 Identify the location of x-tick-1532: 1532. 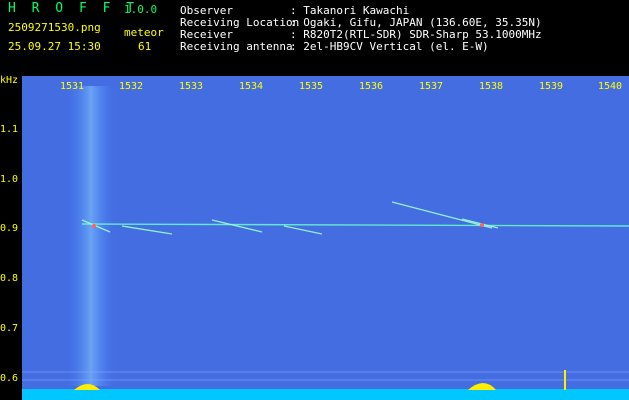
(131, 86).